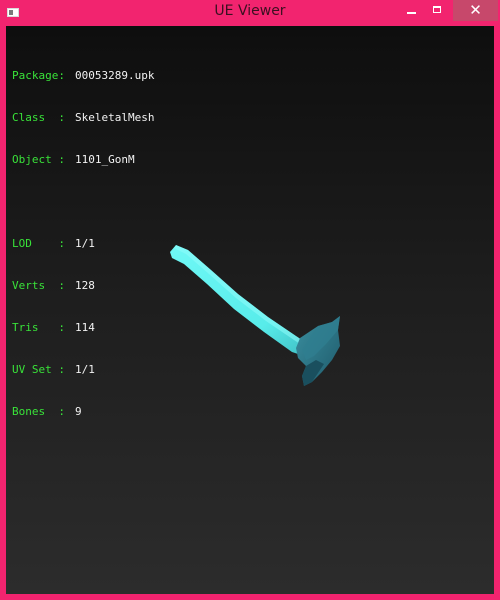 The height and width of the screenshot is (600, 500). I want to click on title-bar: UE Viewer ✕, so click(250, 13).